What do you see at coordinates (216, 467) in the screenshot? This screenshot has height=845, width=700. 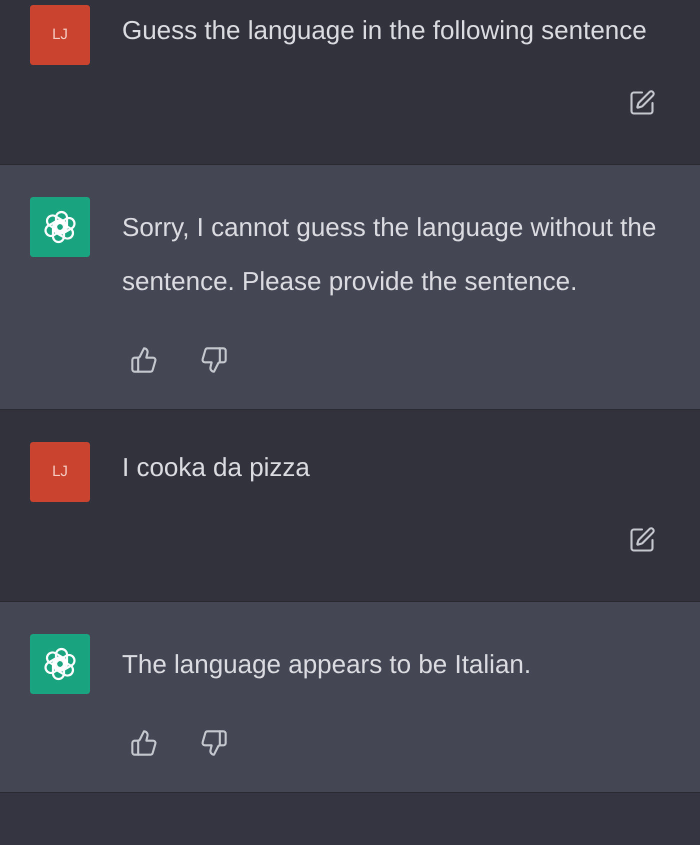 I see `message-text: I cooka da pizza` at bounding box center [216, 467].